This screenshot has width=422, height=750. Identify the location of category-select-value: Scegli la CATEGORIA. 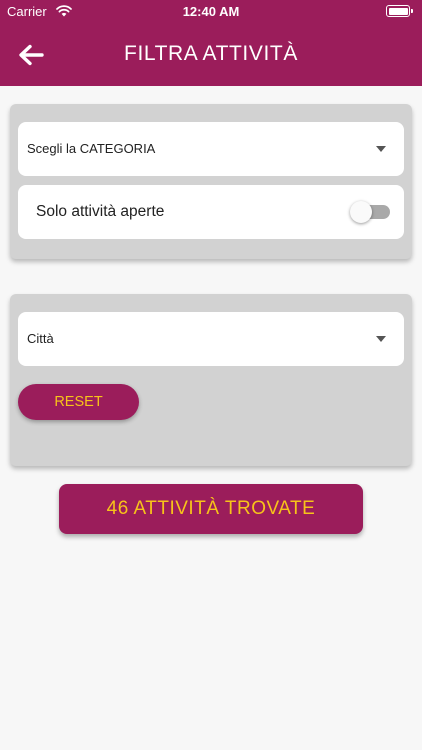
(91, 148).